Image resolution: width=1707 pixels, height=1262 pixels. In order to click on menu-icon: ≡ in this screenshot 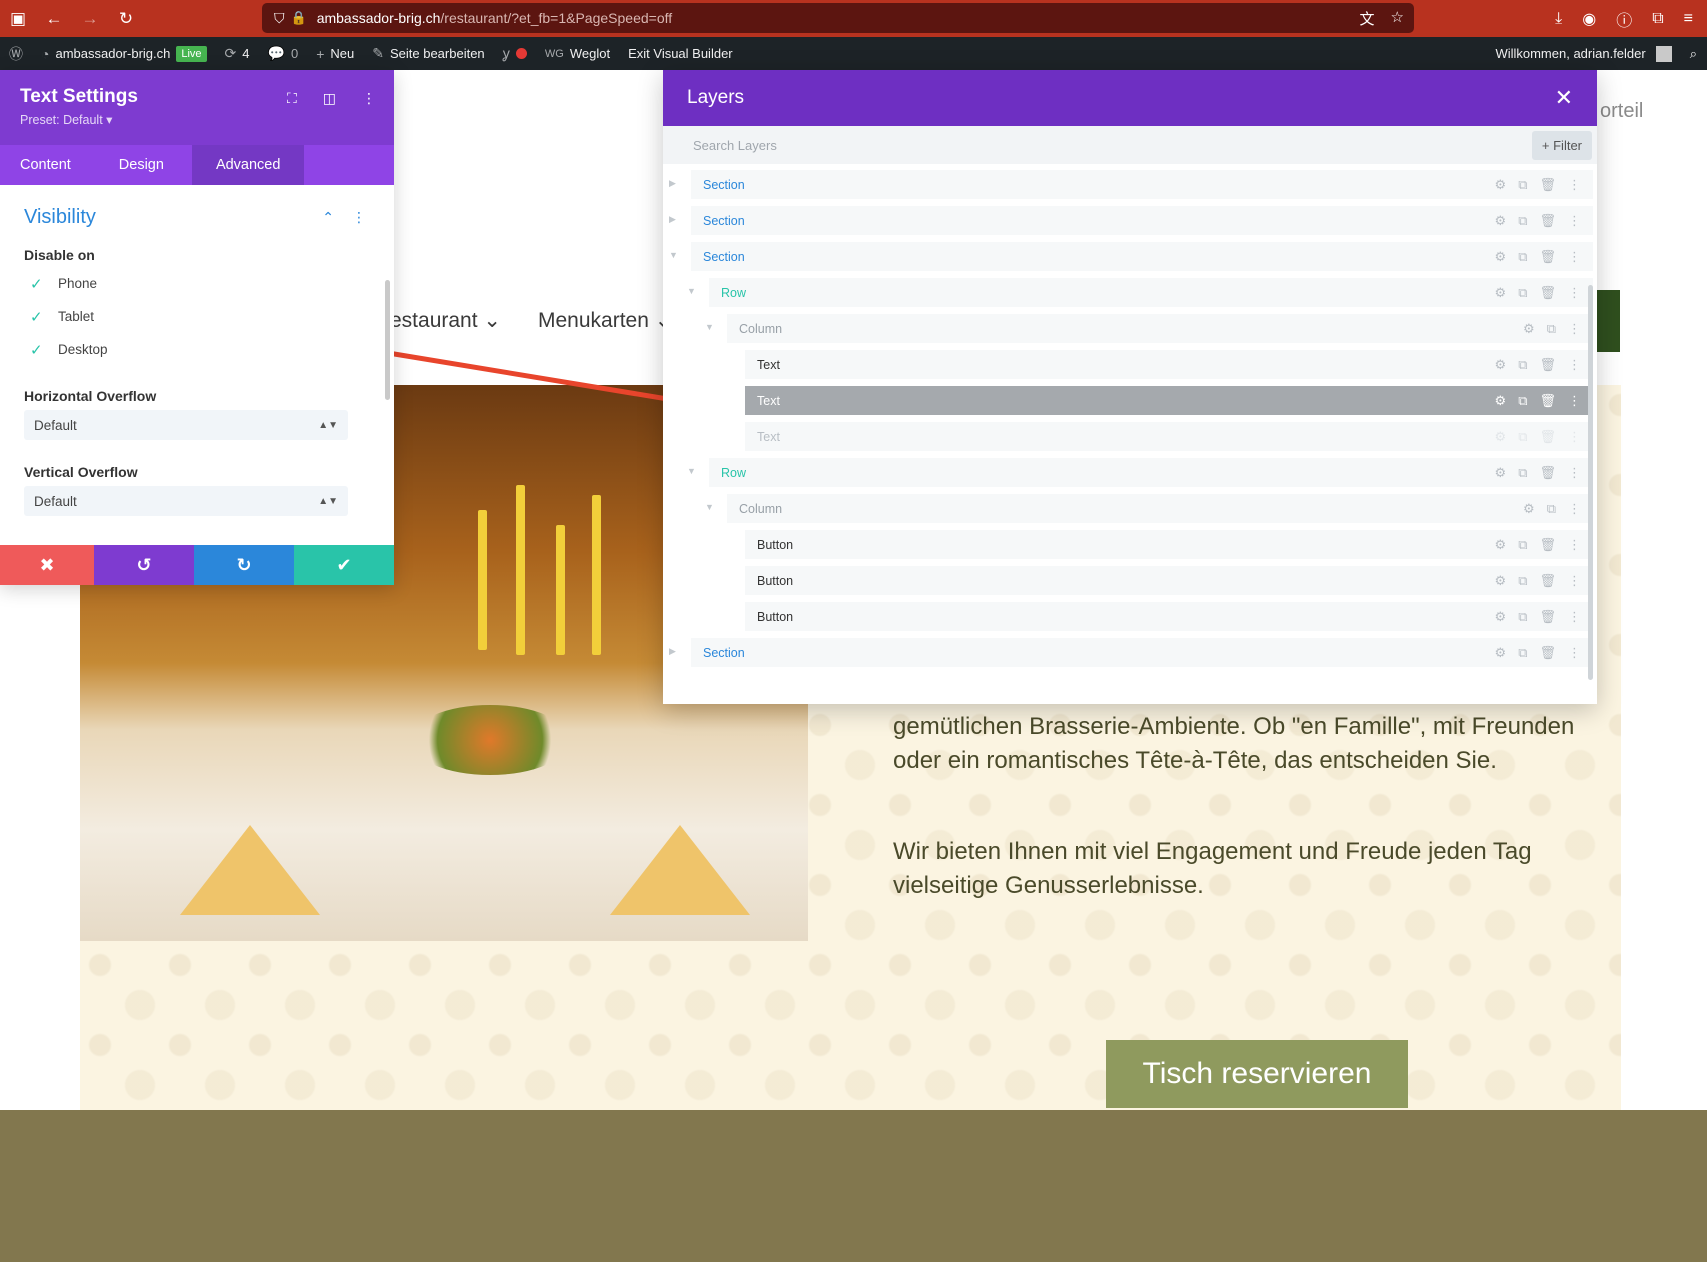, I will do `click(1688, 19)`.